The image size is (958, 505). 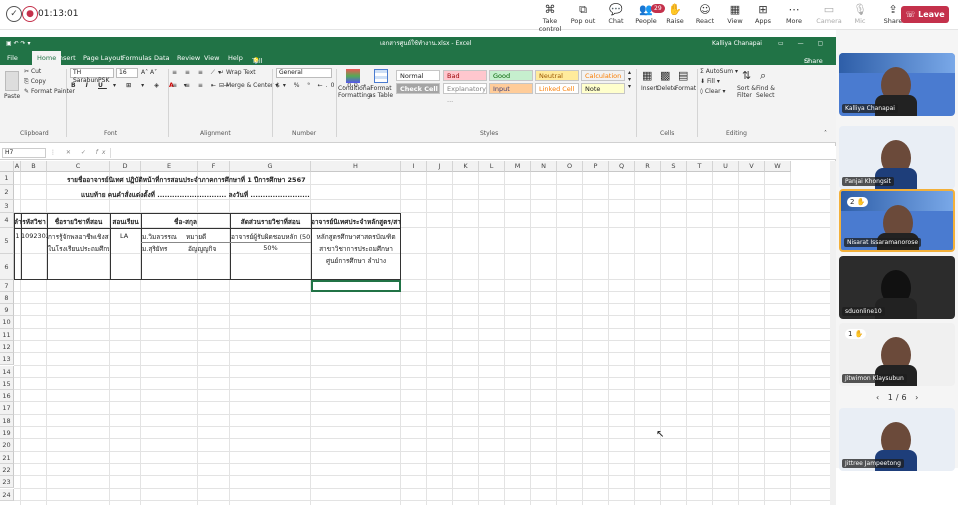 I want to click on format-as-table-button: Format as Table, so click(x=381, y=92).